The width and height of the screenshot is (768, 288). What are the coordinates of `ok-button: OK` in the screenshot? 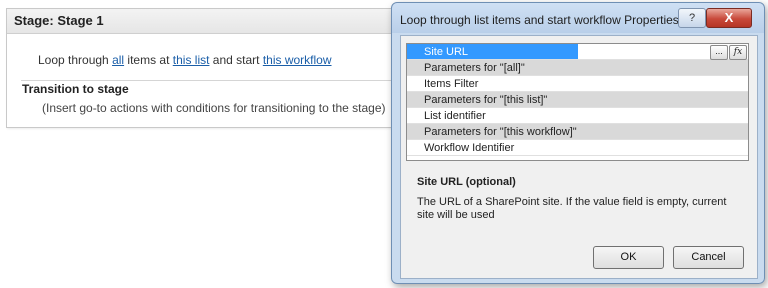 It's located at (628, 257).